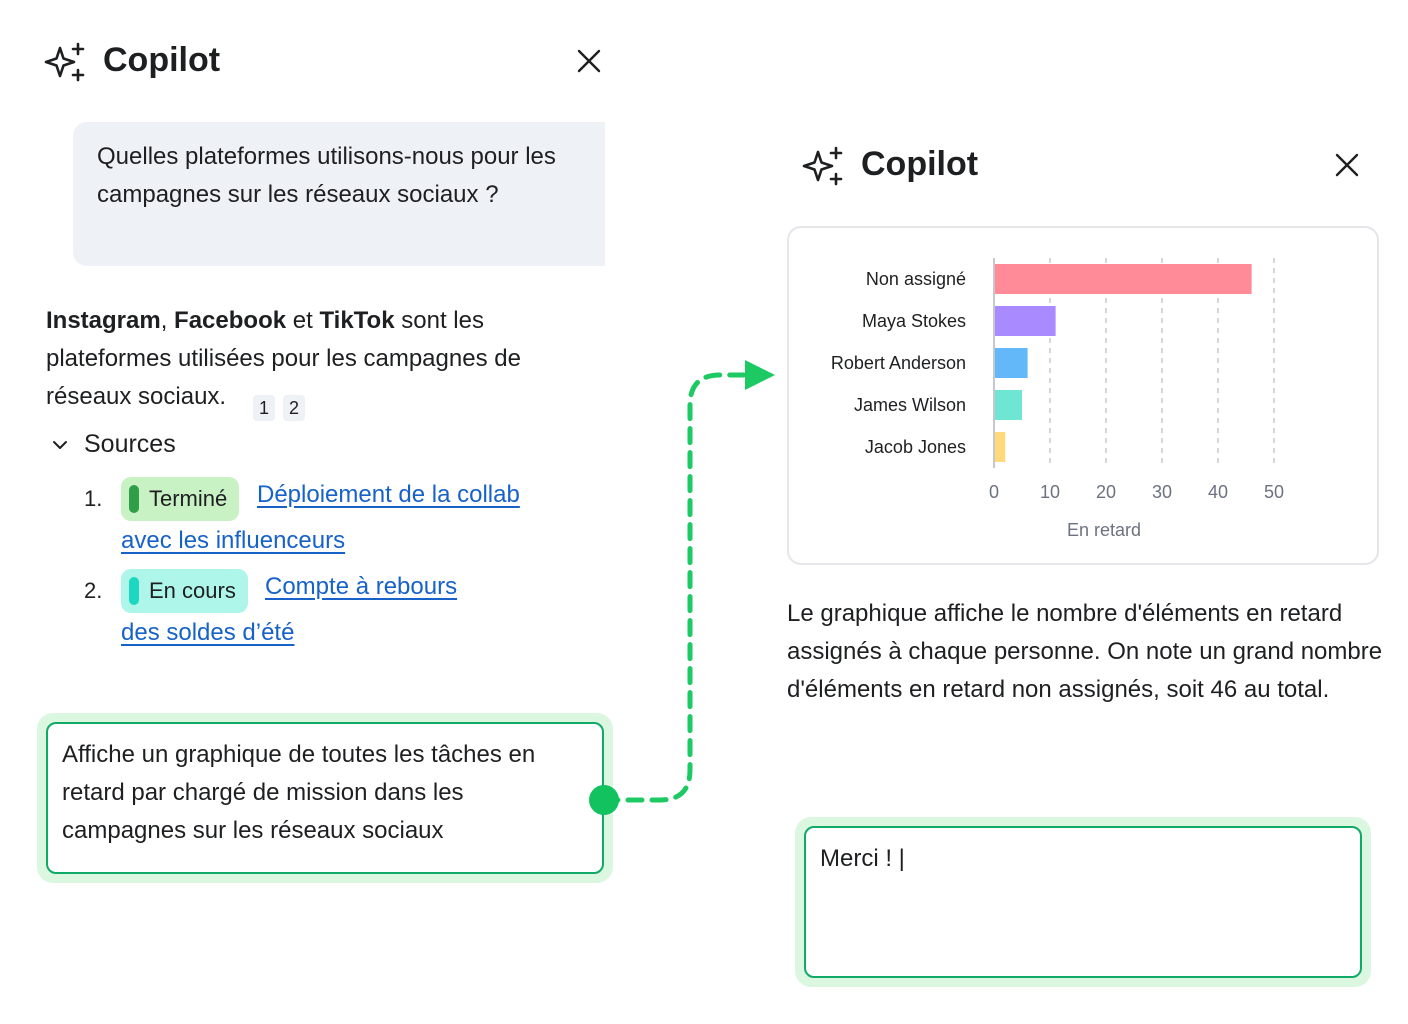 The width and height of the screenshot is (1408, 1024). I want to click on x-tick-label: 10, so click(1050, 492).